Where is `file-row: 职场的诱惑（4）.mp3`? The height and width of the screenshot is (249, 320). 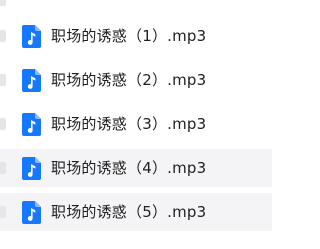
file-row: 职场的诱惑（4）.mp3 is located at coordinates (136, 168).